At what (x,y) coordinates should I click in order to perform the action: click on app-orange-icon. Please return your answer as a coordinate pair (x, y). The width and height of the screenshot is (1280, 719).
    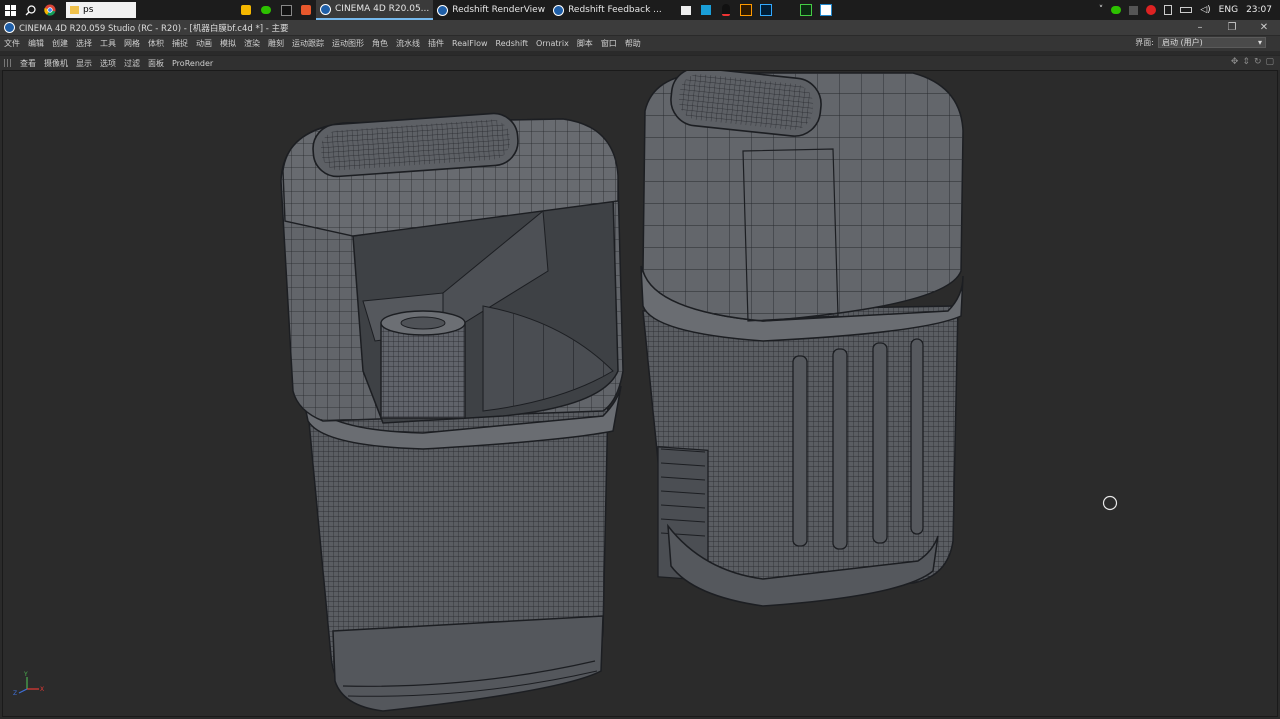
    Looking at the image, I should click on (306, 10).